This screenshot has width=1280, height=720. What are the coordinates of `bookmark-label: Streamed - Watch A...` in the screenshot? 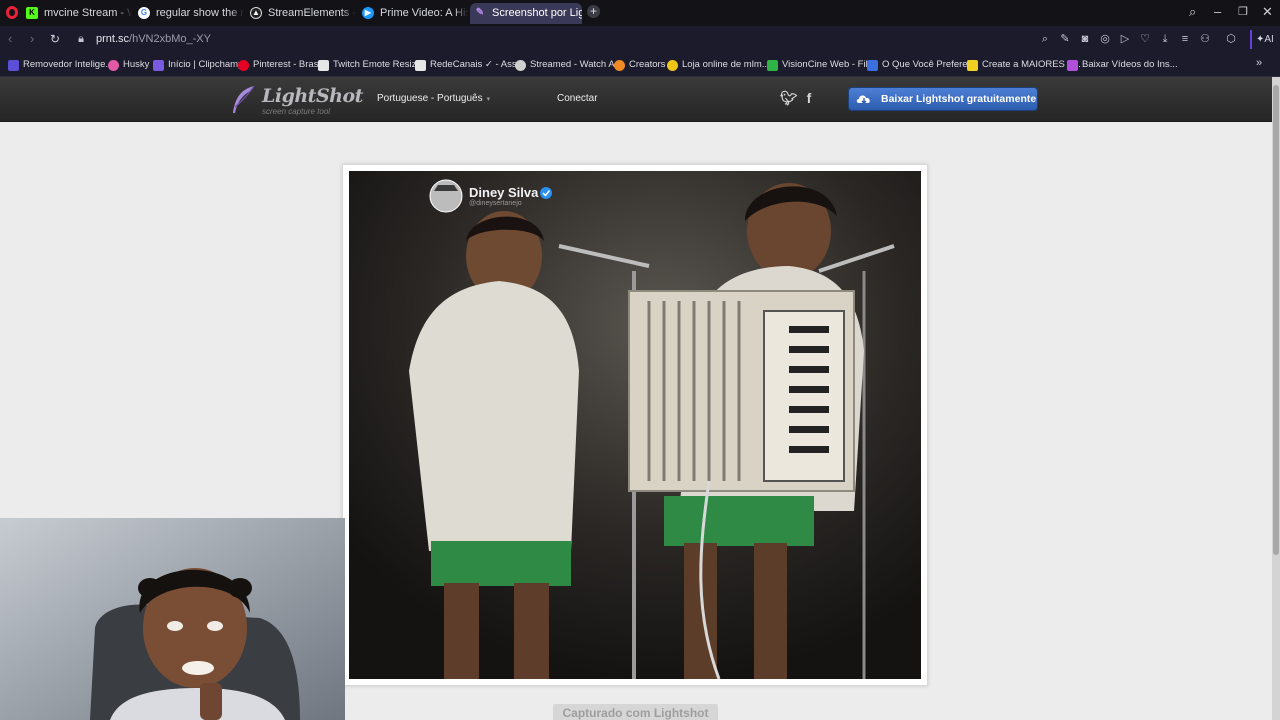 It's located at (576, 64).